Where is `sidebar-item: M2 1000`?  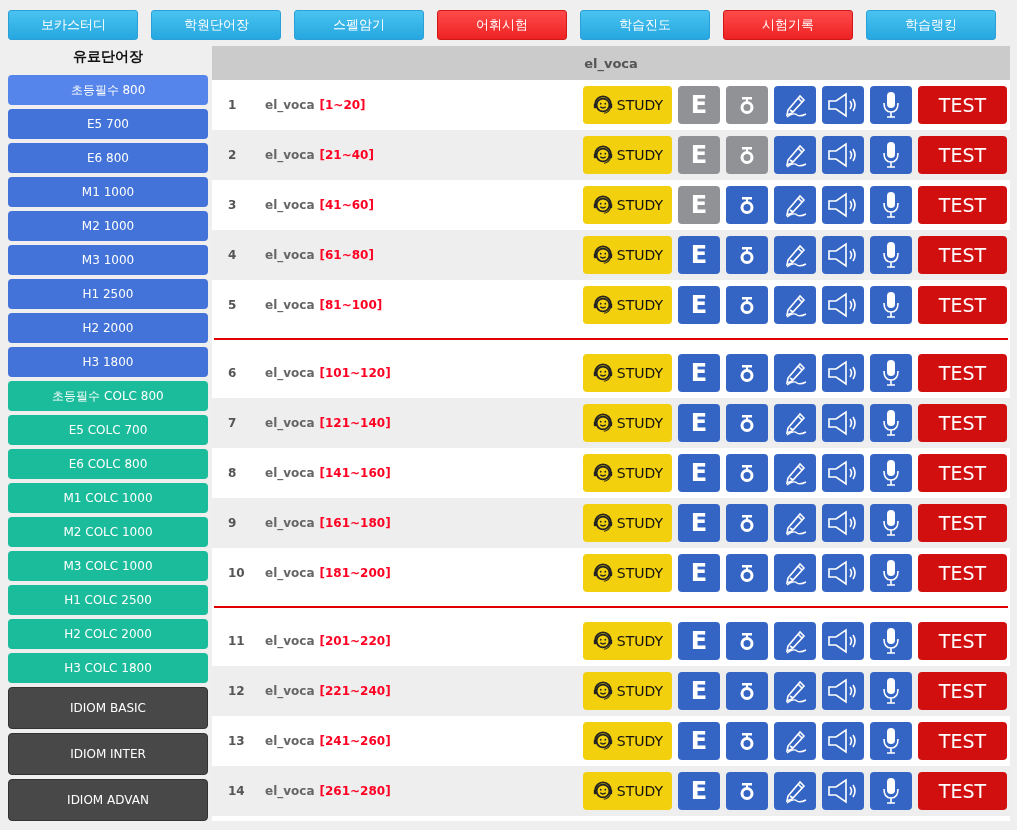 sidebar-item: M2 1000 is located at coordinates (108, 226).